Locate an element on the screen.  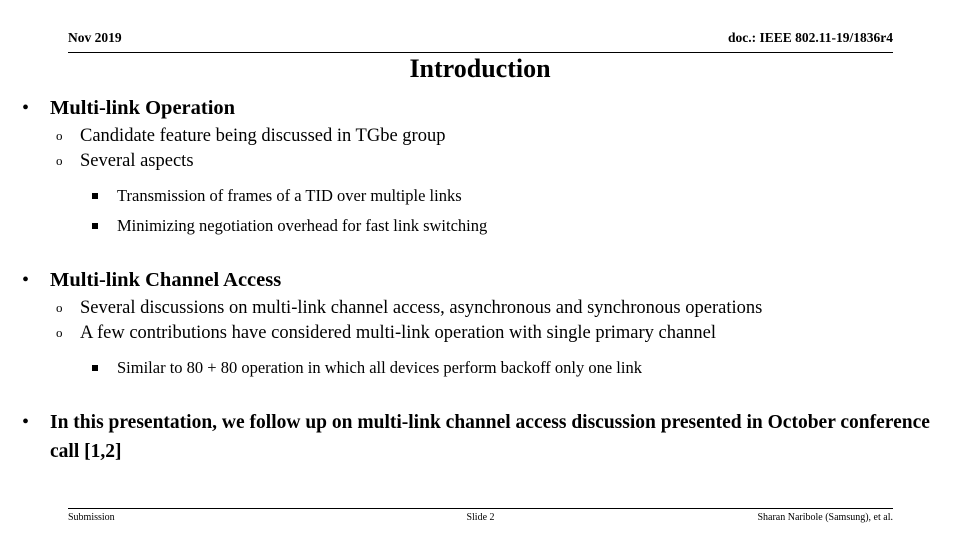
bullet-level1-multi-link-channel-access: • Multi-link Channel Access is located at coordinates (480, 280).